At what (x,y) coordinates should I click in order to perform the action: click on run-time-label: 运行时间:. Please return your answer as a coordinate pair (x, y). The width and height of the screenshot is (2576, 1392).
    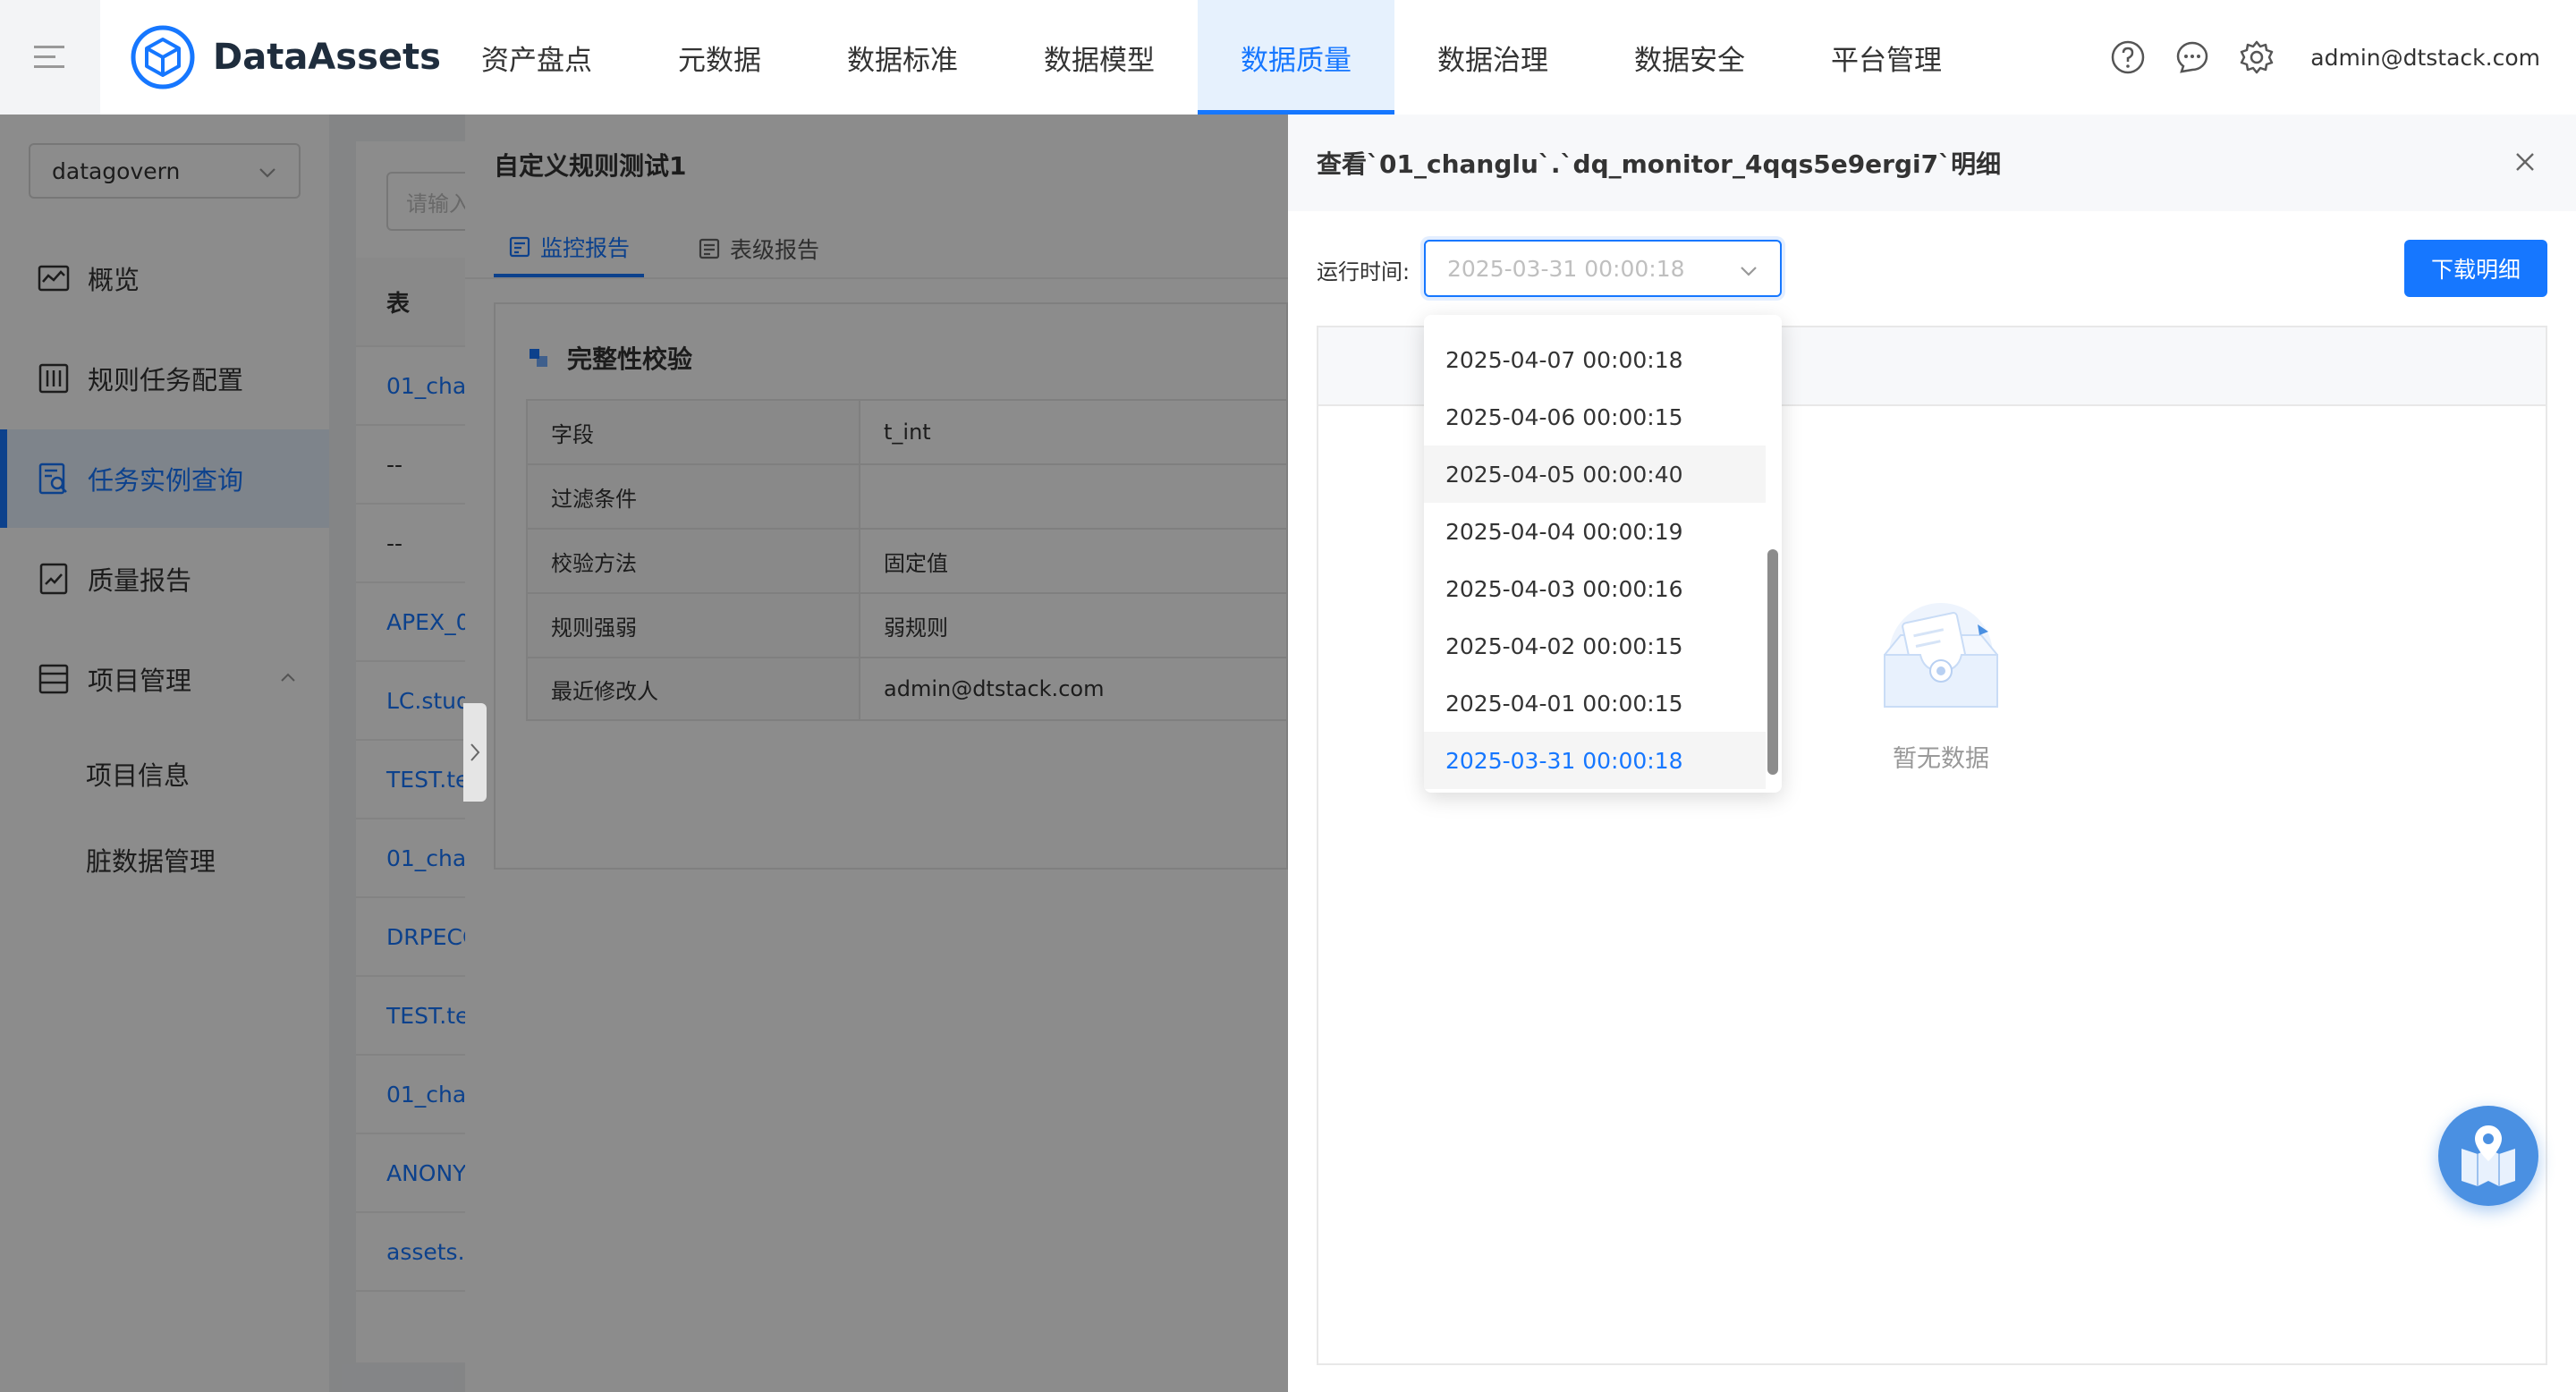
    Looking at the image, I should click on (1364, 271).